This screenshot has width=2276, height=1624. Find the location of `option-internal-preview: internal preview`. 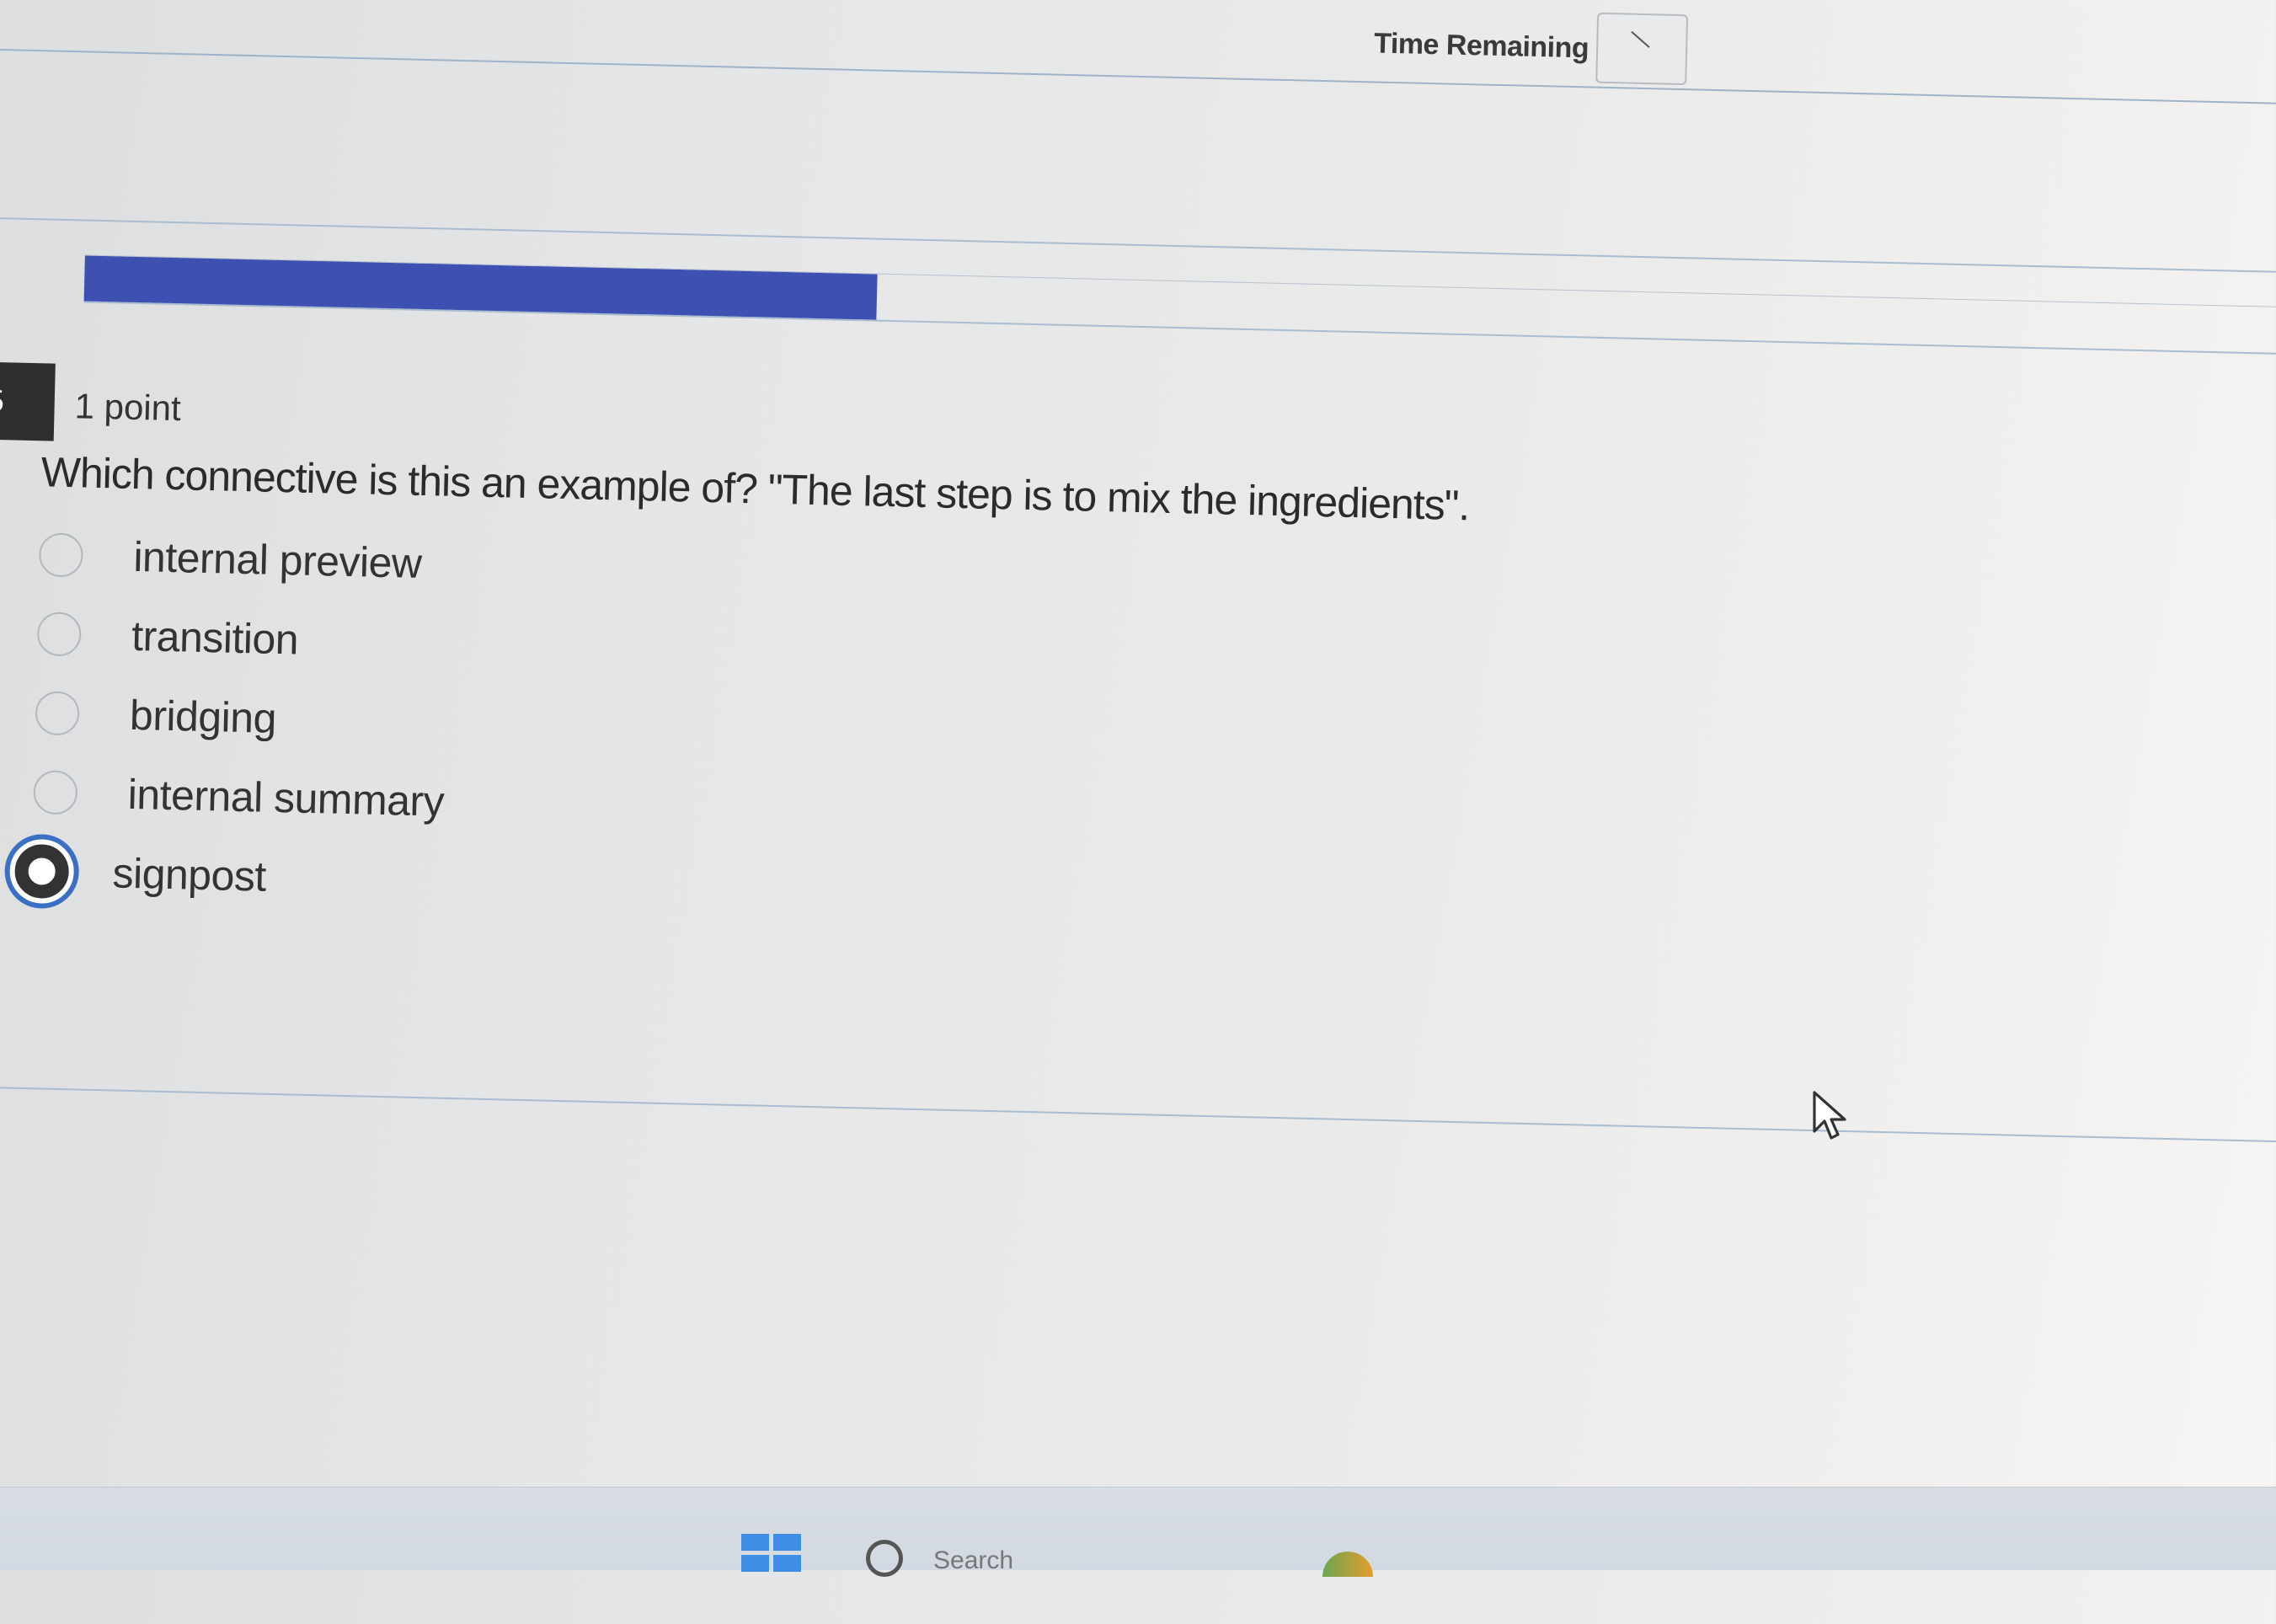

option-internal-preview: internal preview is located at coordinates (231, 559).